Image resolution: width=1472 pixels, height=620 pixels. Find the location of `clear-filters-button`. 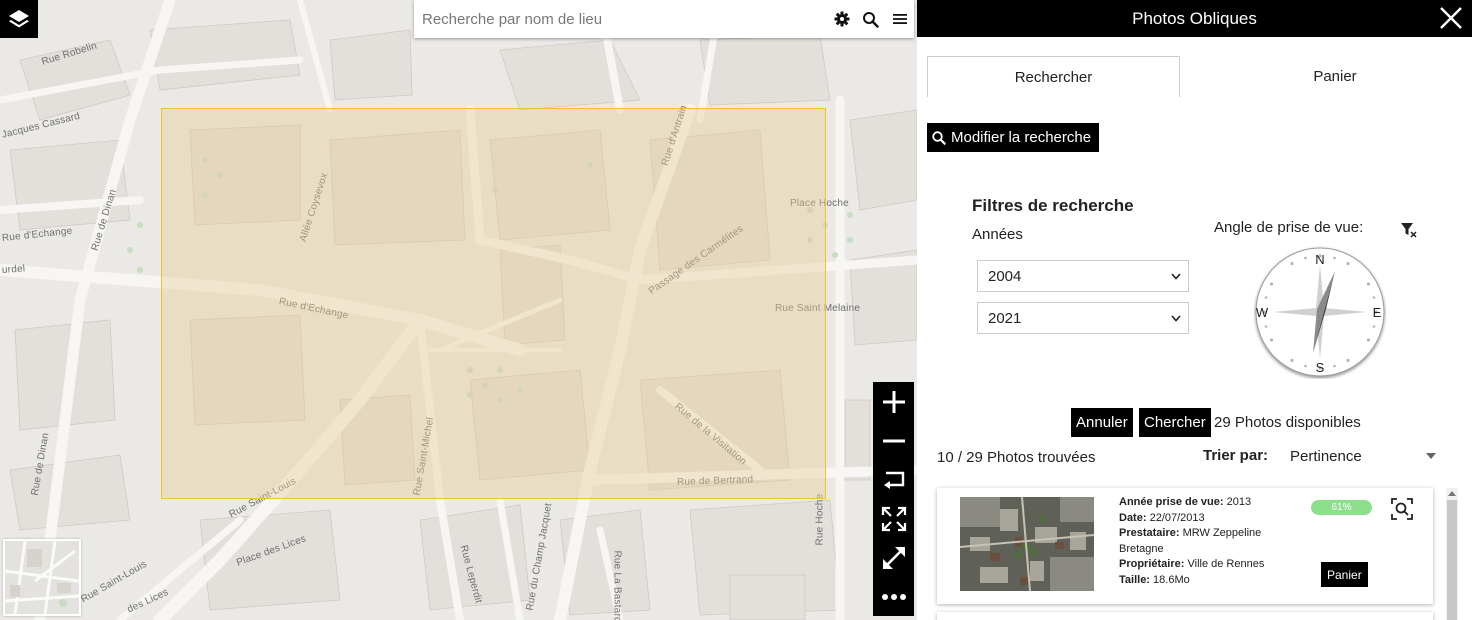

clear-filters-button is located at coordinates (1409, 230).